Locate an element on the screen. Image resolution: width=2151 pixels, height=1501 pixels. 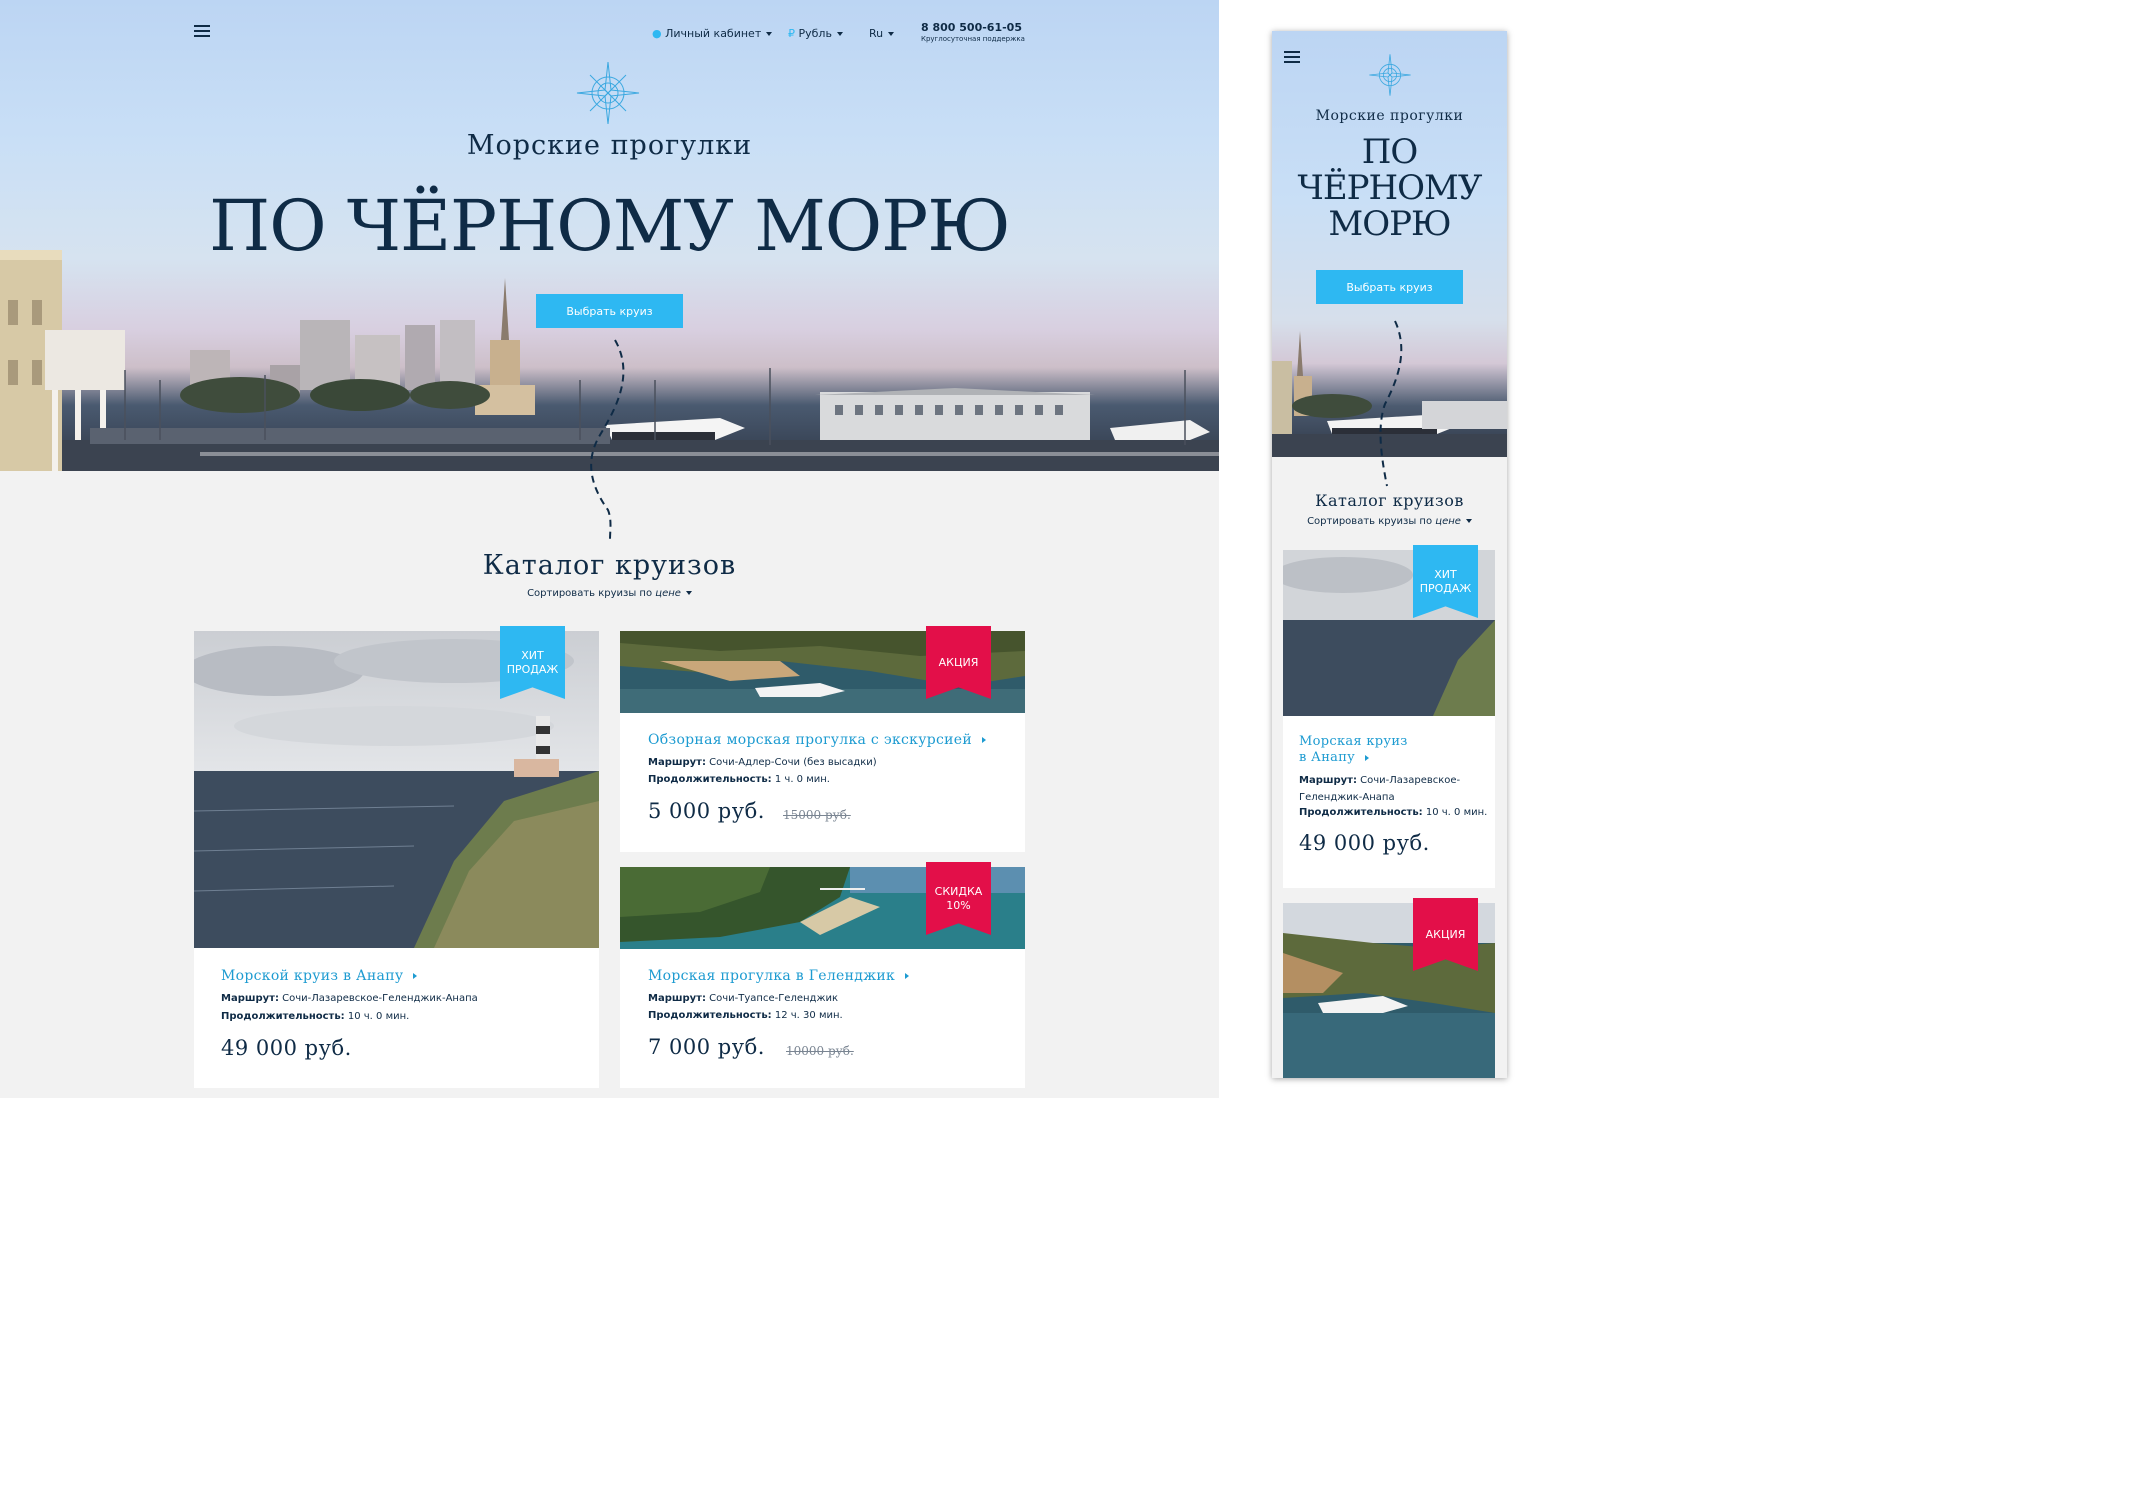
cruise-title-link: Морской круиз в Анапу is located at coordinates (319, 976).